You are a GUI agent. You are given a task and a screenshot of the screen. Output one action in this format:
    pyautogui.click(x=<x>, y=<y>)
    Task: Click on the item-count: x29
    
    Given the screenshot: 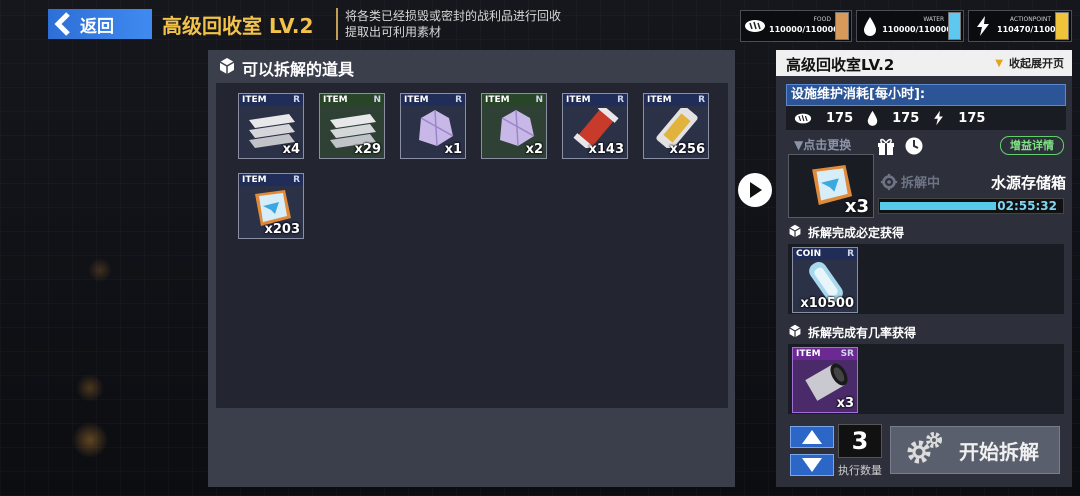 What is the action you would take?
    pyautogui.click(x=367, y=149)
    